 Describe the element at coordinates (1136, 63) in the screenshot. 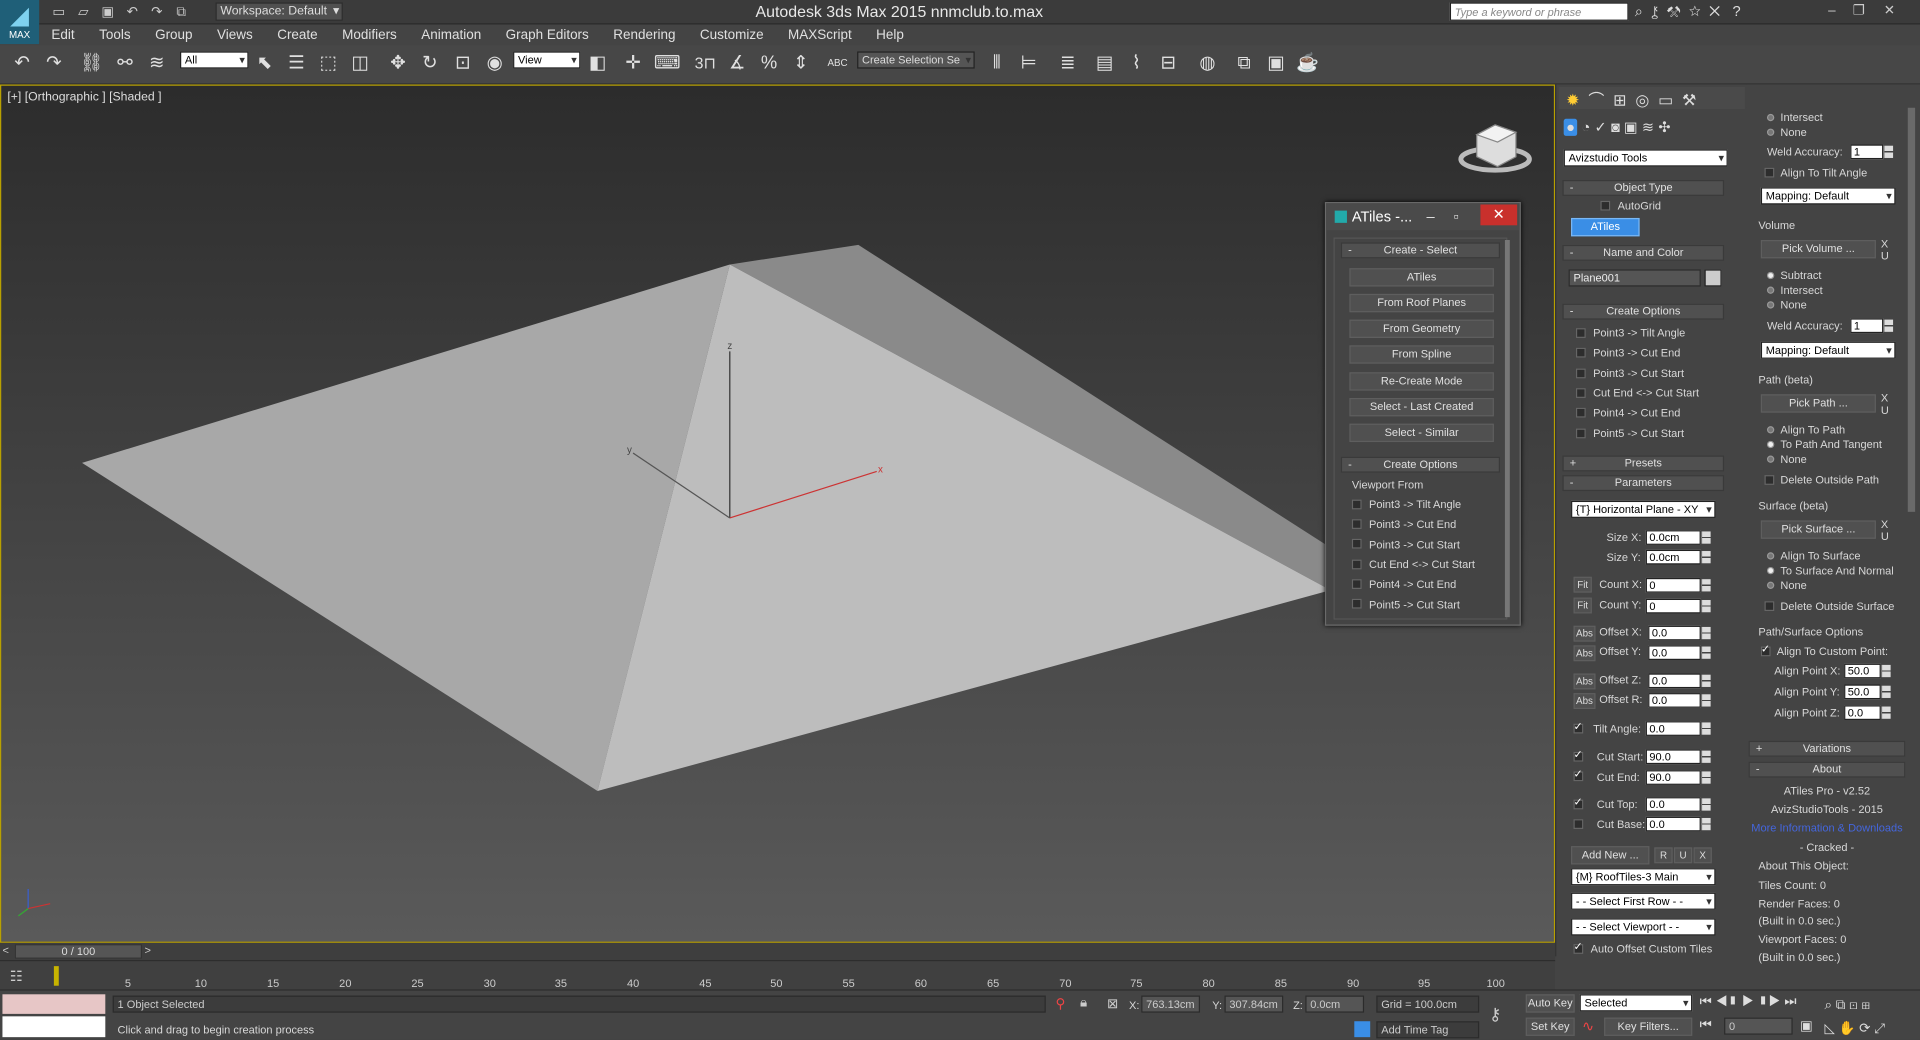

I see `curve-editor-icon: ⌇` at that location.